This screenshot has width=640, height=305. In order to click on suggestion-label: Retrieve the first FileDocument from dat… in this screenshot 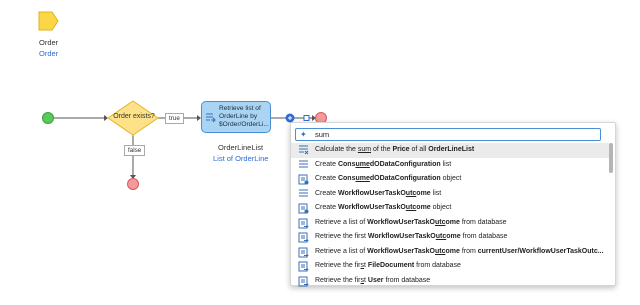, I will do `click(388, 265)`.